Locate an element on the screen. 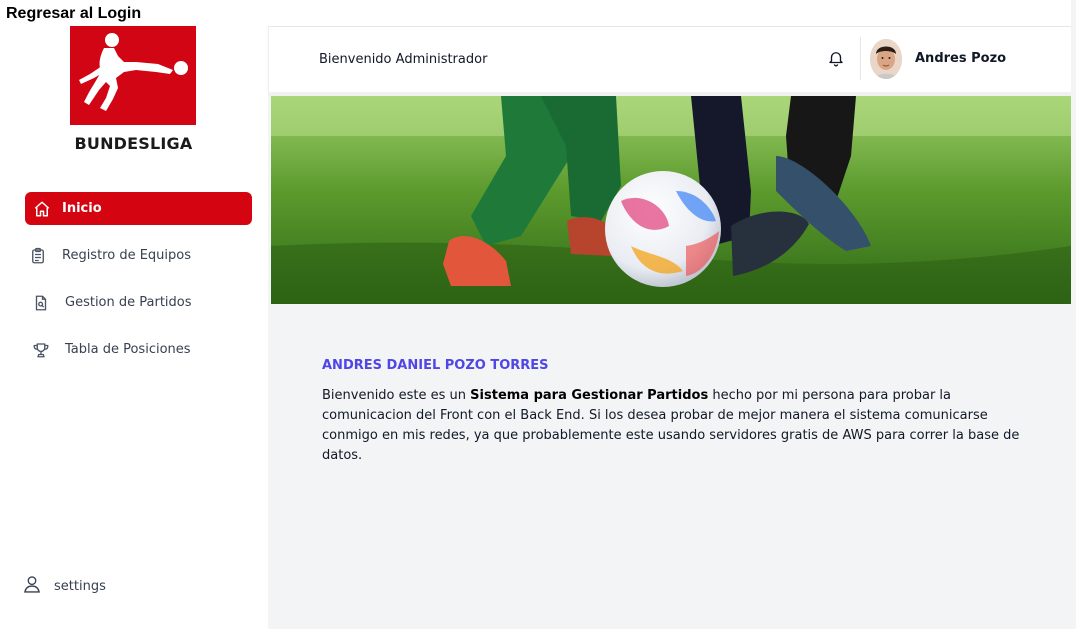 This screenshot has width=1076, height=629. bell-icon is located at coordinates (836, 60).